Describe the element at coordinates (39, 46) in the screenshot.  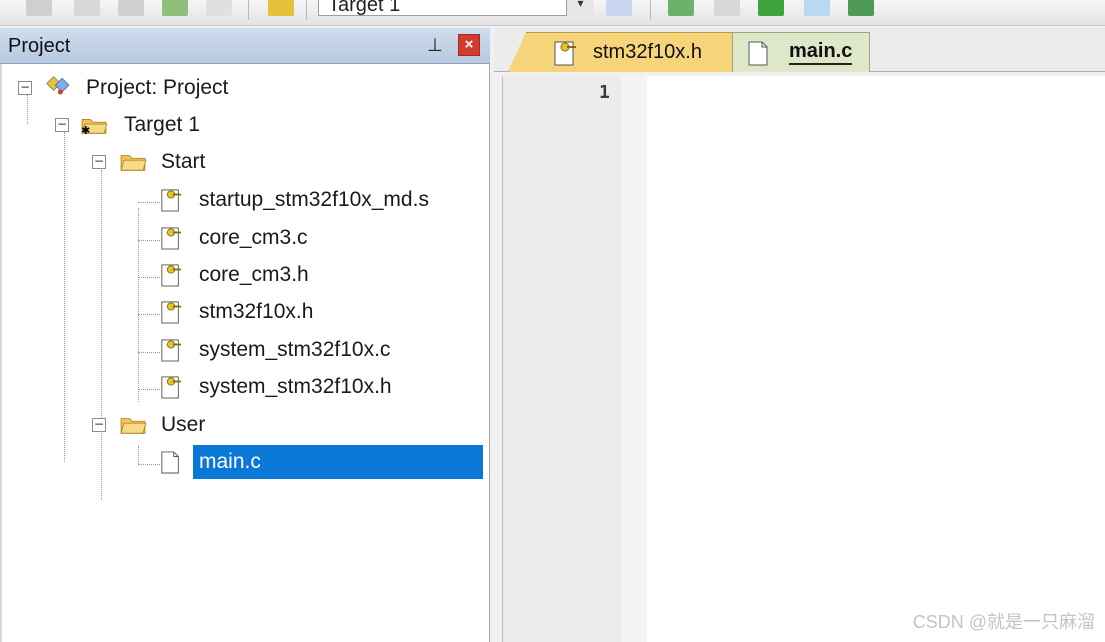
I see `project-pane-title: Project` at that location.